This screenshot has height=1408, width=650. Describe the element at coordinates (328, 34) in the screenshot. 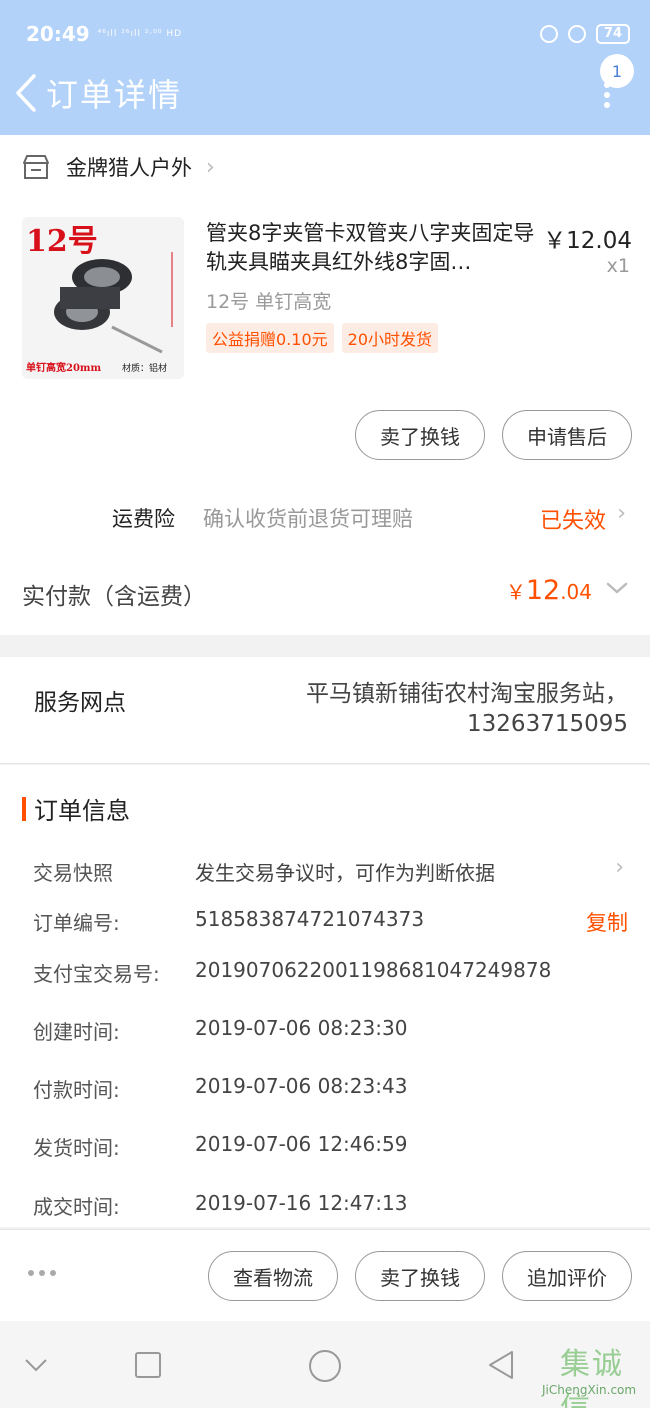

I see `status-bar: 20:49 ⁴⁶ıll ²⁶ıll ²·⁰⁰ HD 74` at that location.